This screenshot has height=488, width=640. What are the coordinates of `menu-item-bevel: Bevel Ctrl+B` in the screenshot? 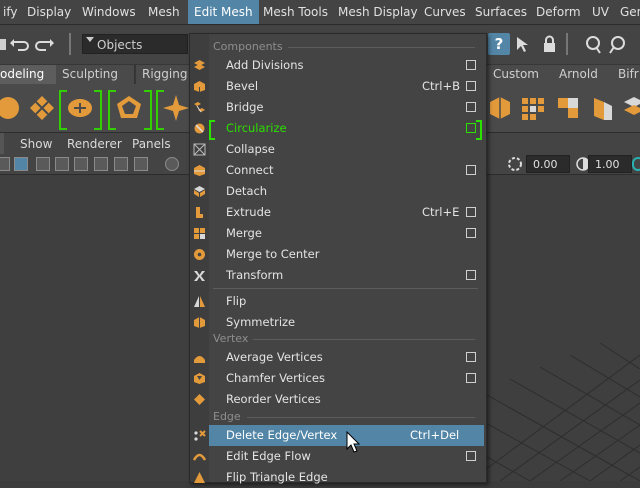 It's located at (346, 86).